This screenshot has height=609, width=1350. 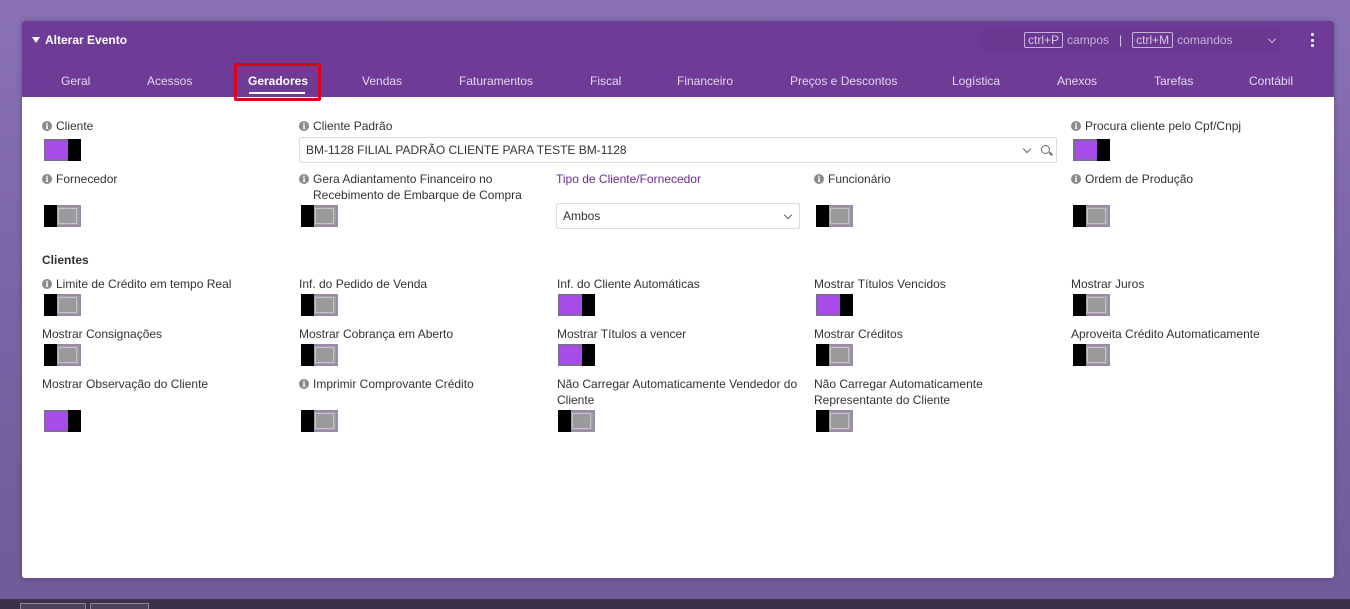 What do you see at coordinates (1045, 149) in the screenshot?
I see `search-icon` at bounding box center [1045, 149].